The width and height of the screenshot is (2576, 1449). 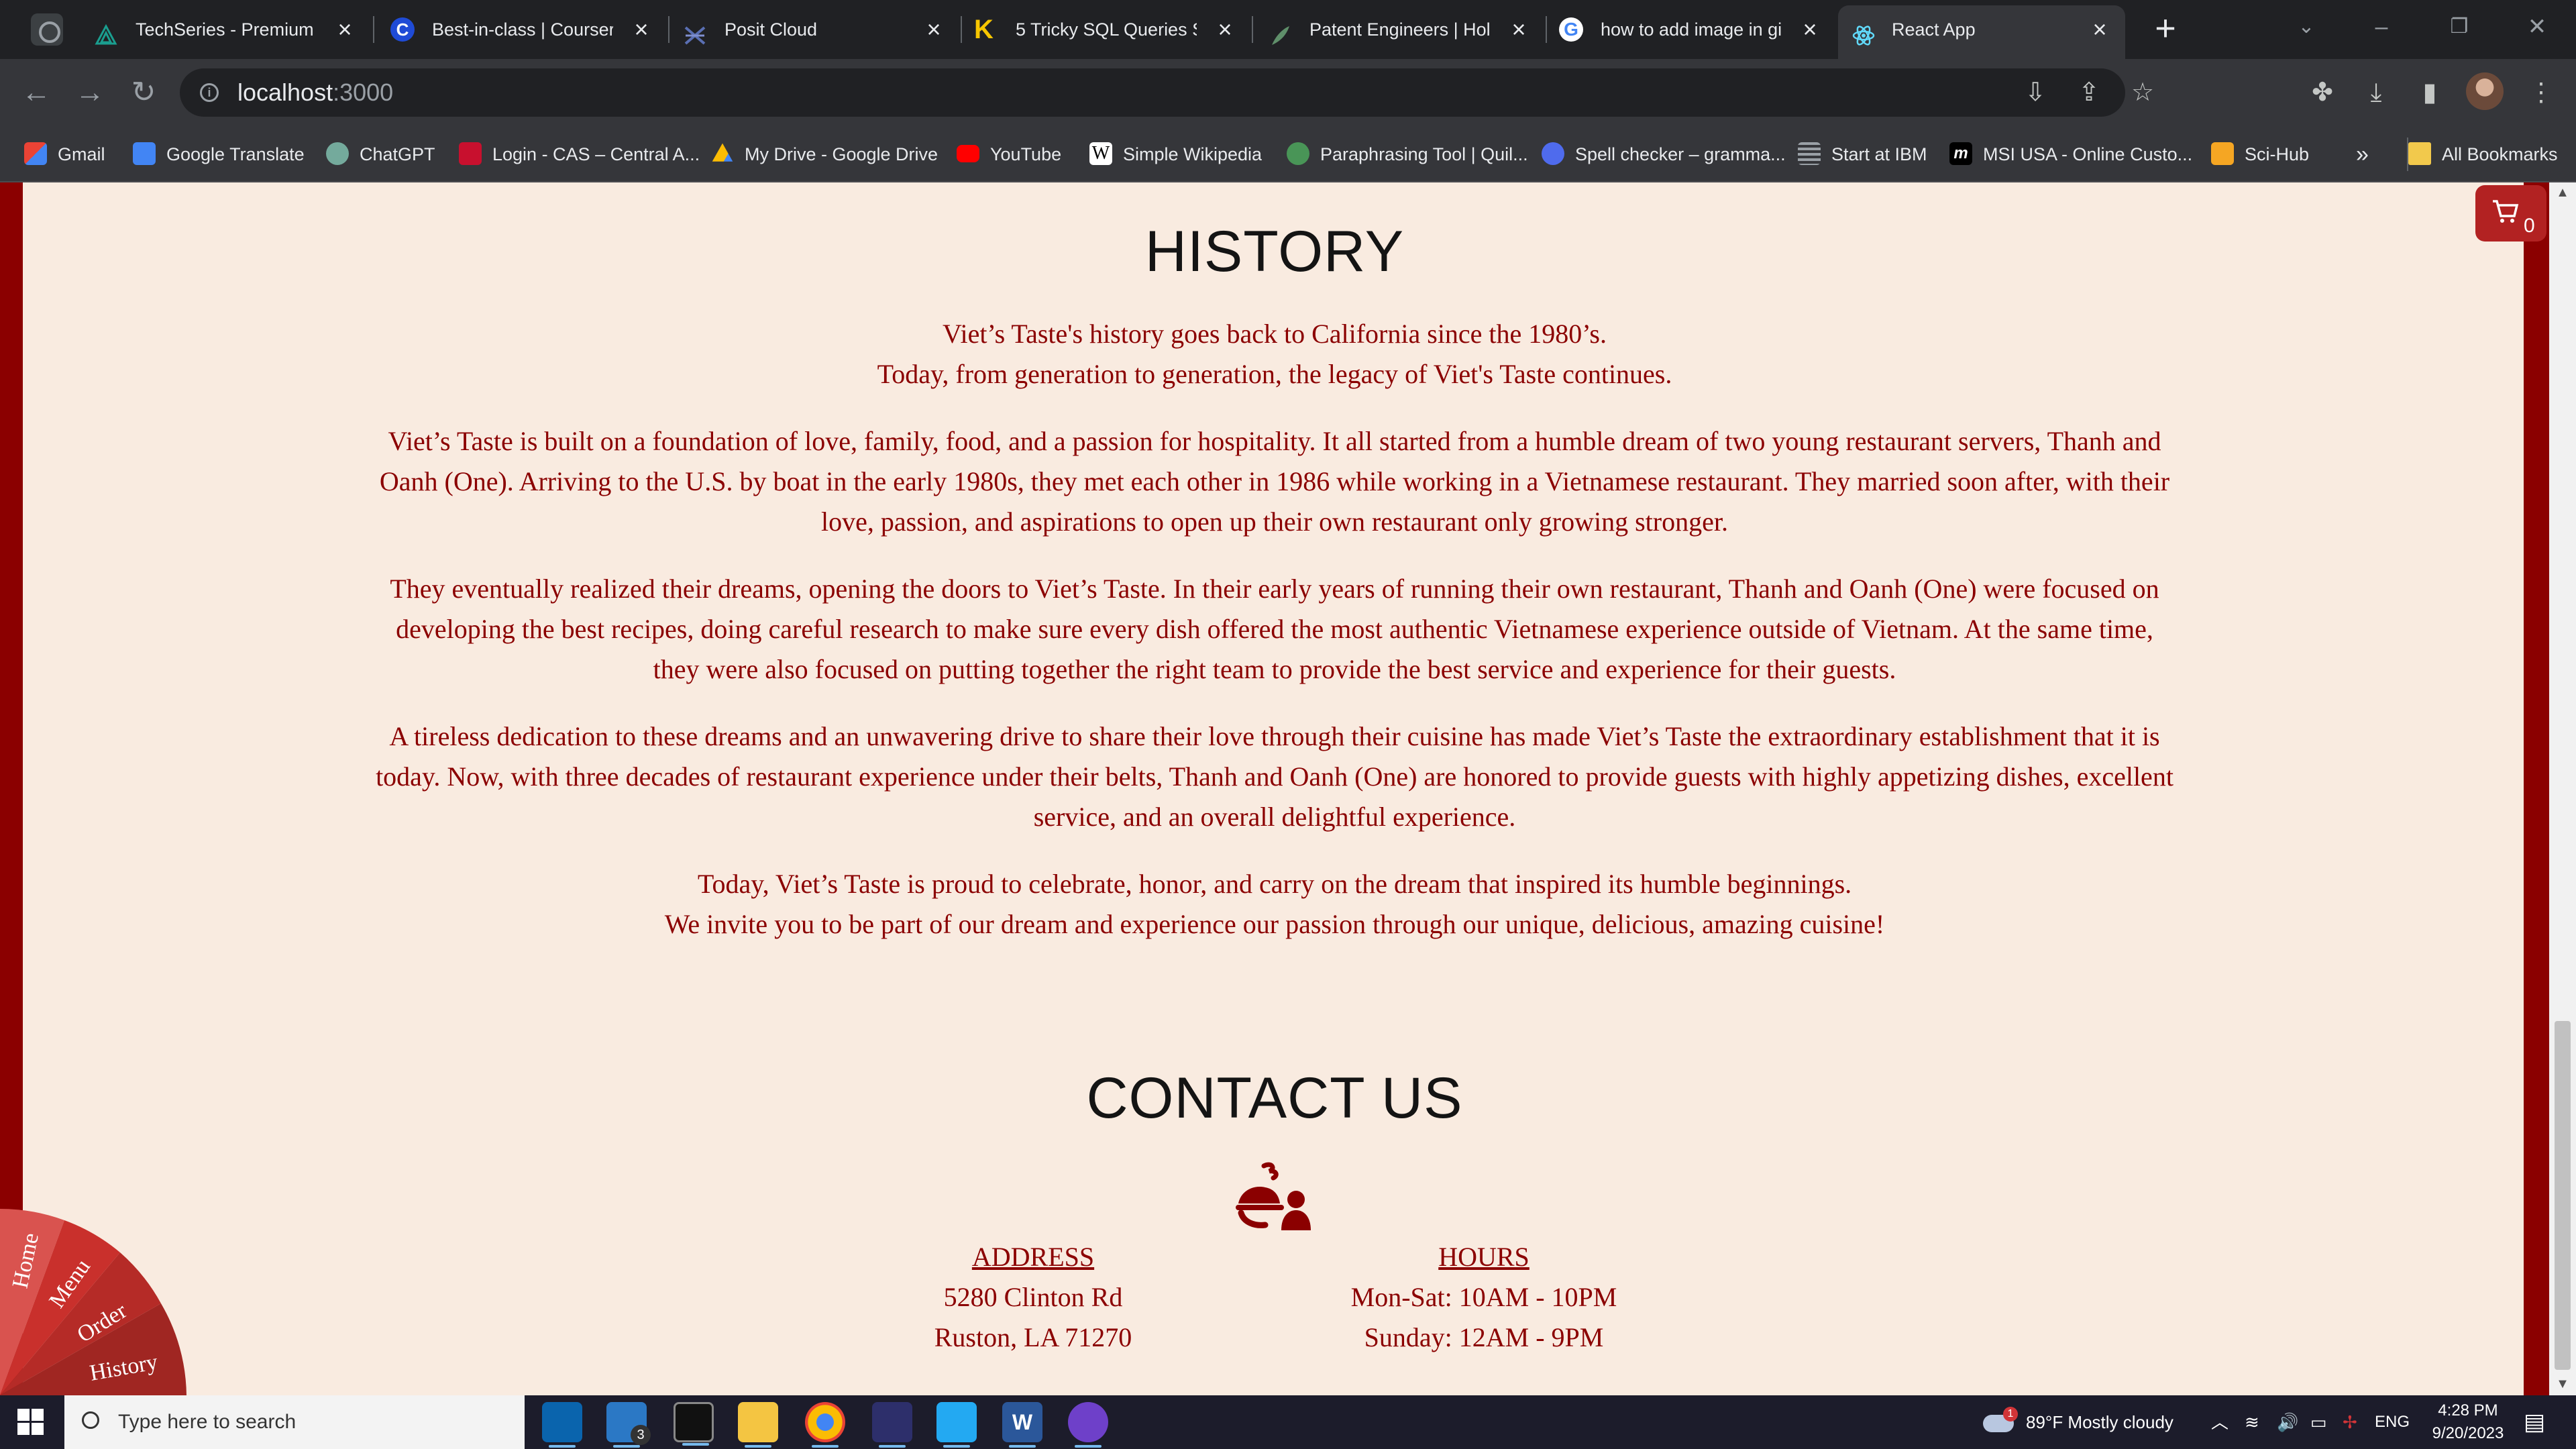 I want to click on tab-sql-queries: K 5 Tricky SQL Queries Solv ×, so click(x=1105, y=29).